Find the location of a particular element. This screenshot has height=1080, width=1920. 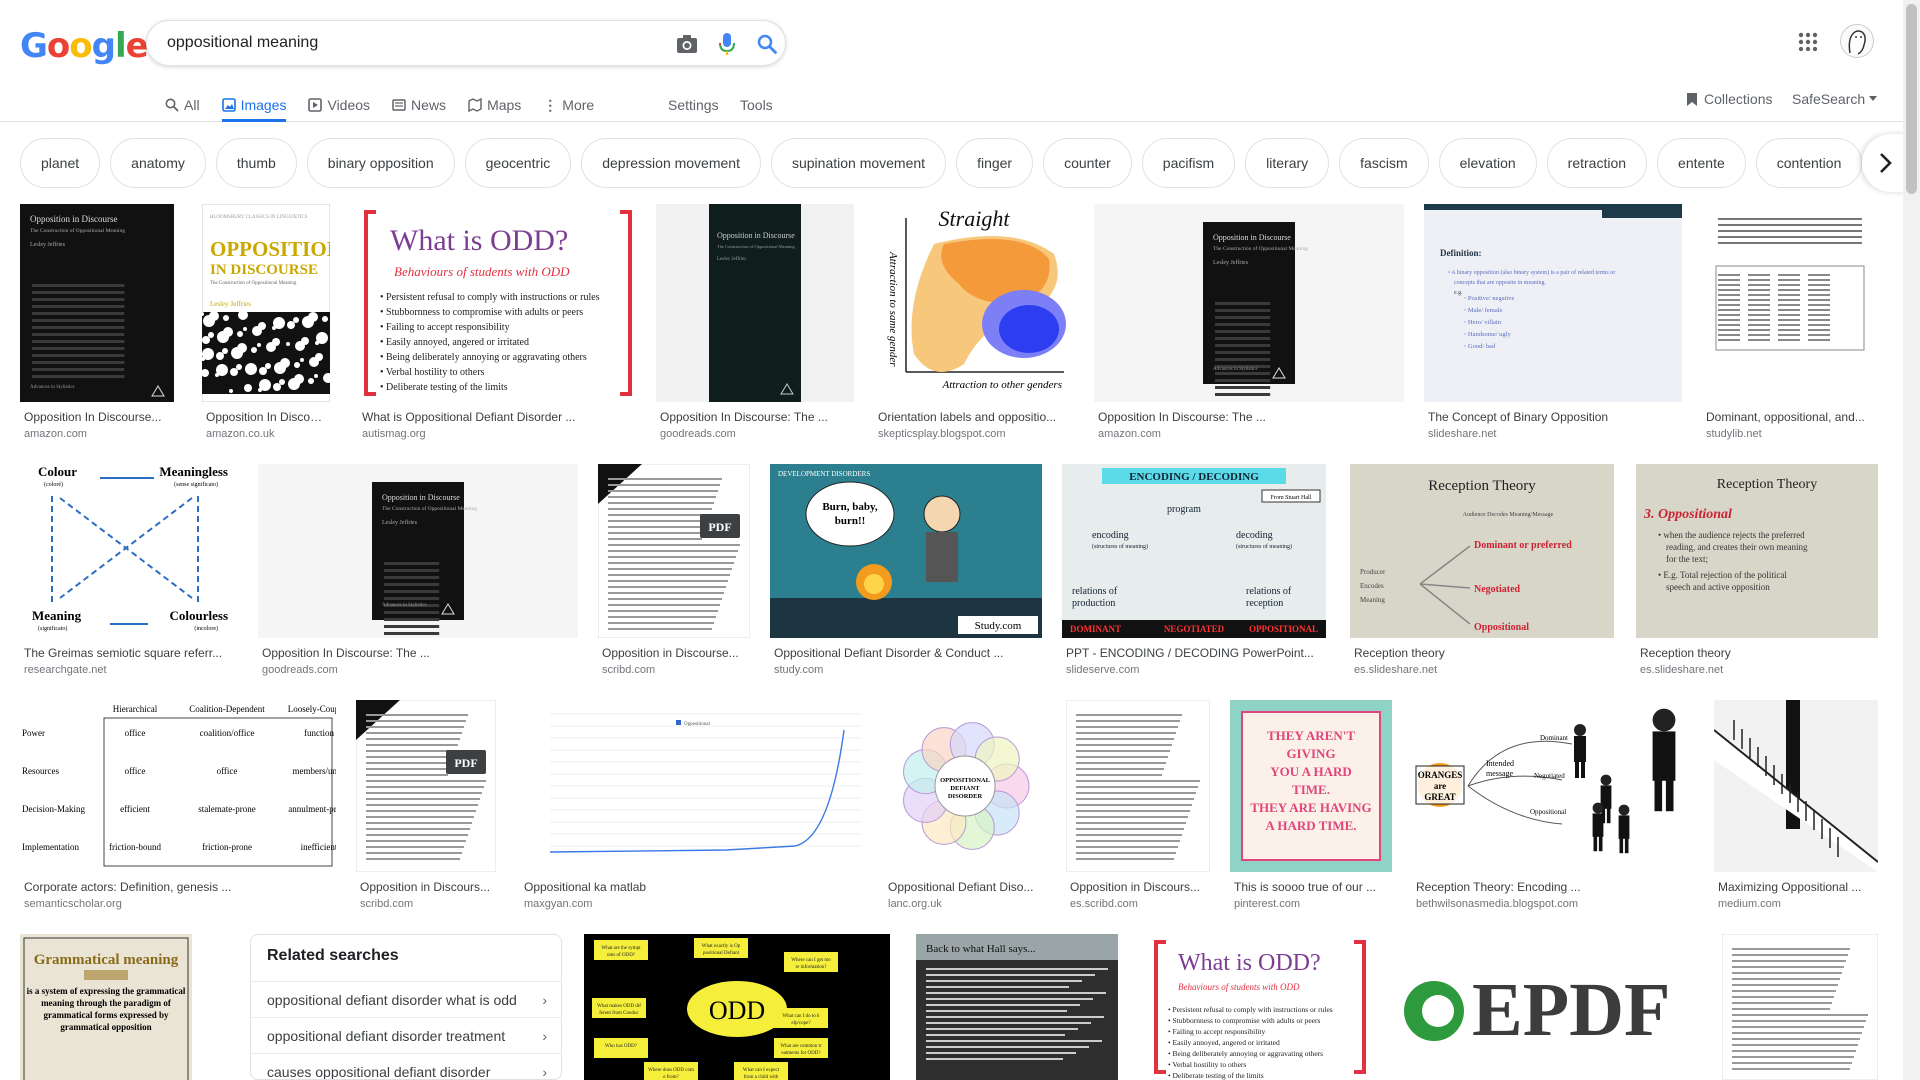

result-source: es.scribd.com is located at coordinates (1104, 904).